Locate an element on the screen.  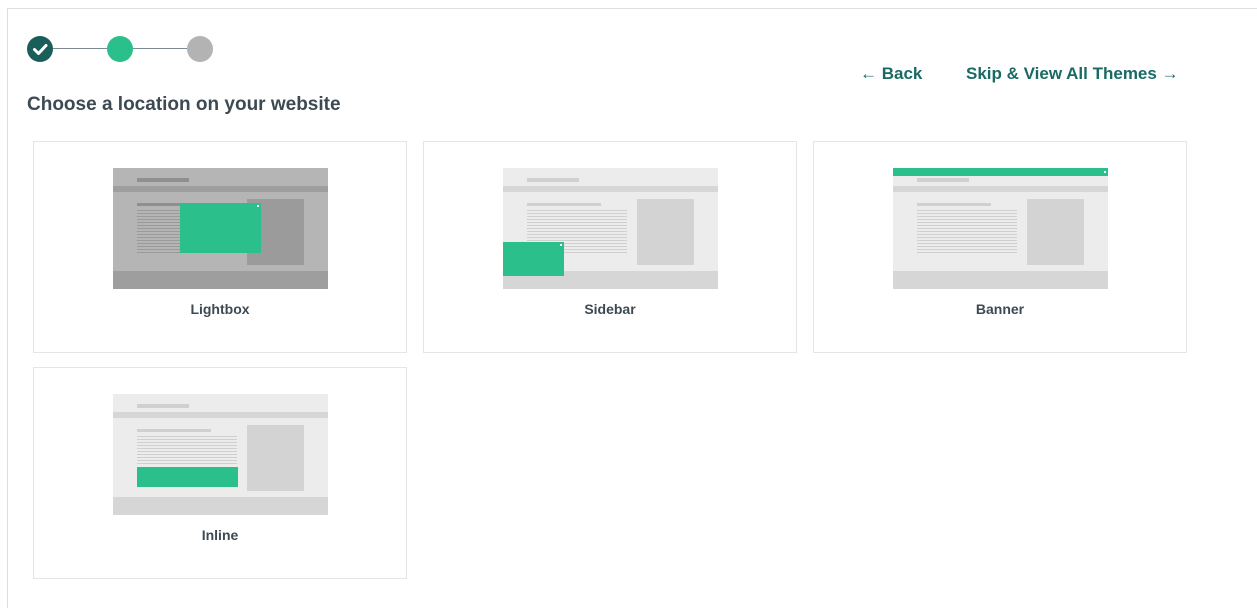
step-current is located at coordinates (120, 49).